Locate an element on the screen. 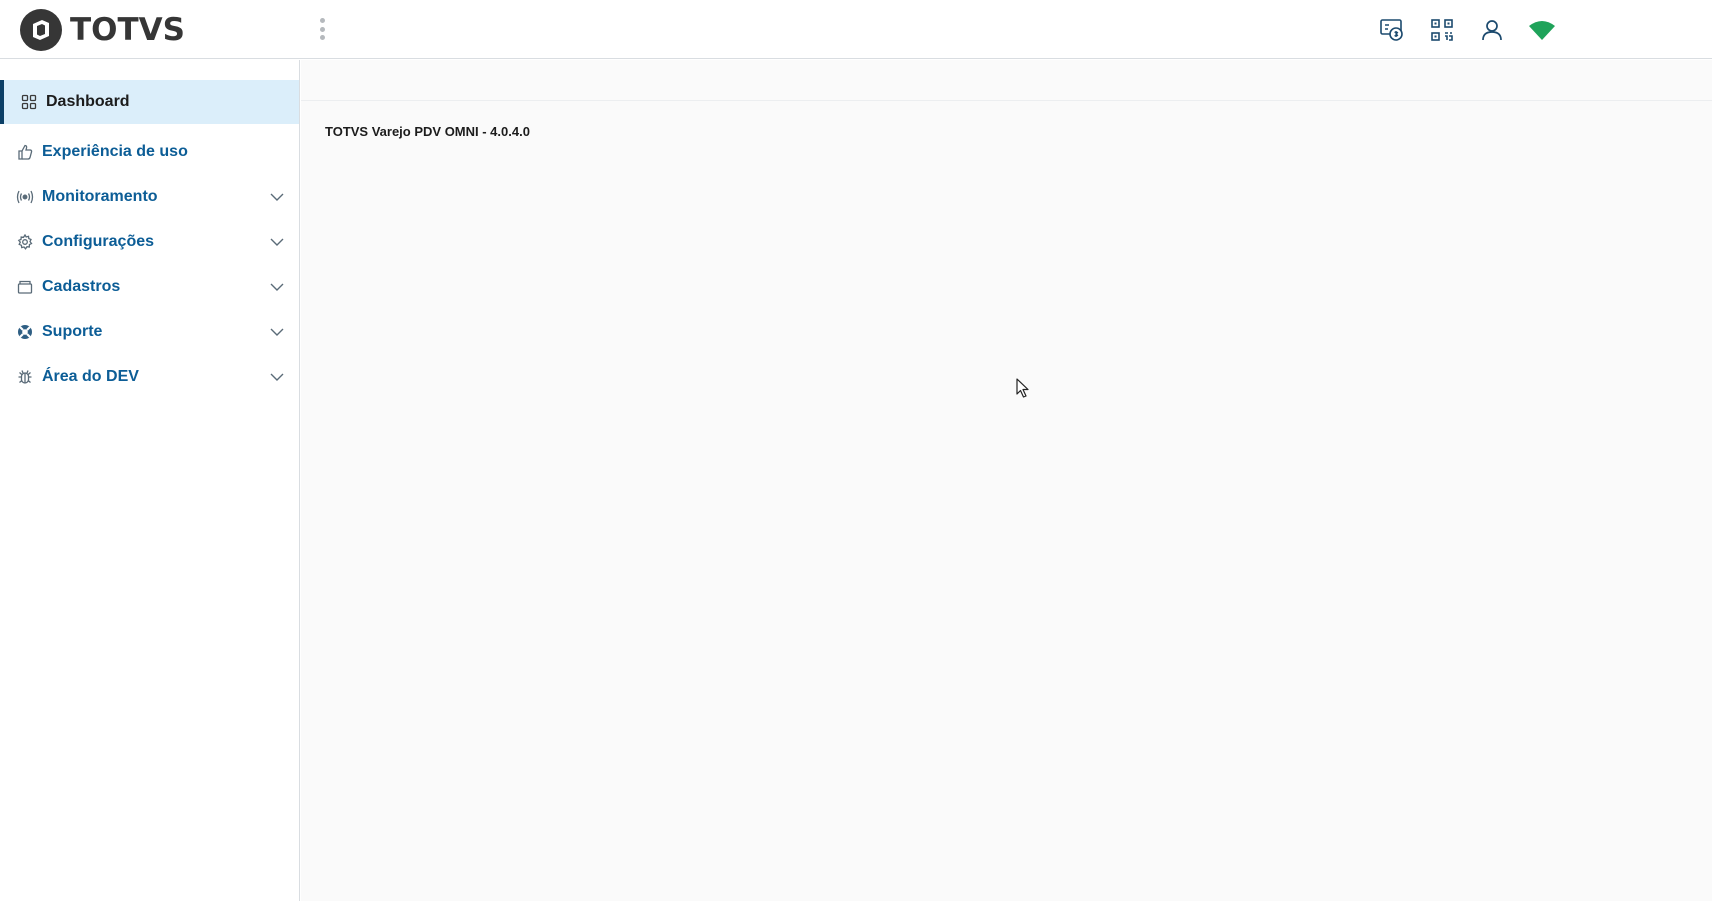  sidebar-item-suporte: Suporte is located at coordinates (149, 331).